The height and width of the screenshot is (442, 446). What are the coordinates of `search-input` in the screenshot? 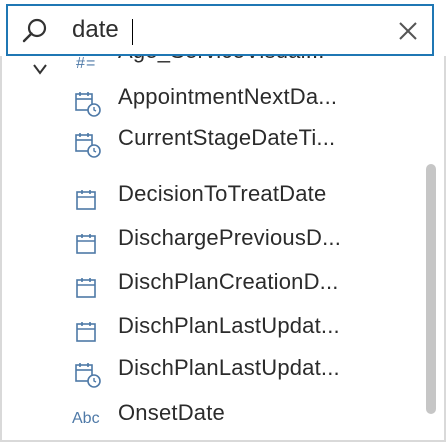 It's located at (222, 30).